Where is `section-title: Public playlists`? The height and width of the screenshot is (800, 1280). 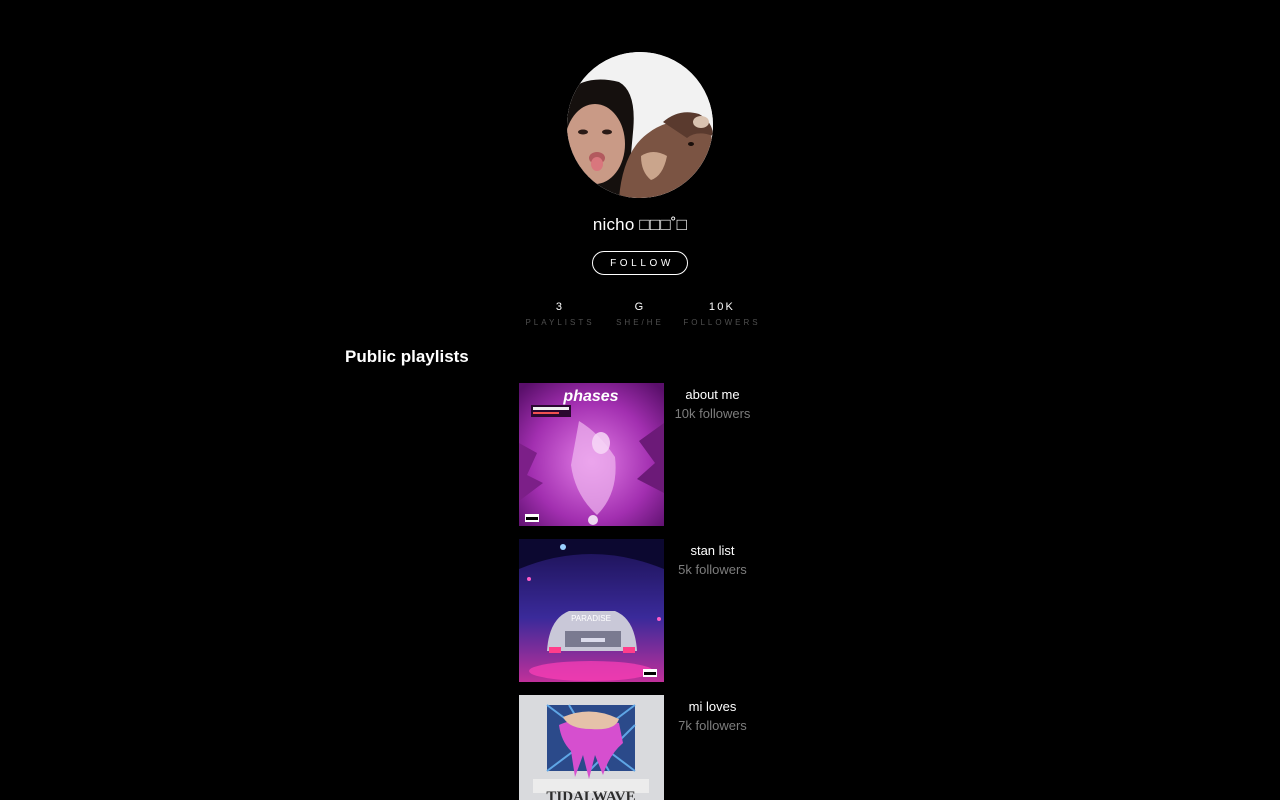 section-title: Public playlists is located at coordinates (407, 356).